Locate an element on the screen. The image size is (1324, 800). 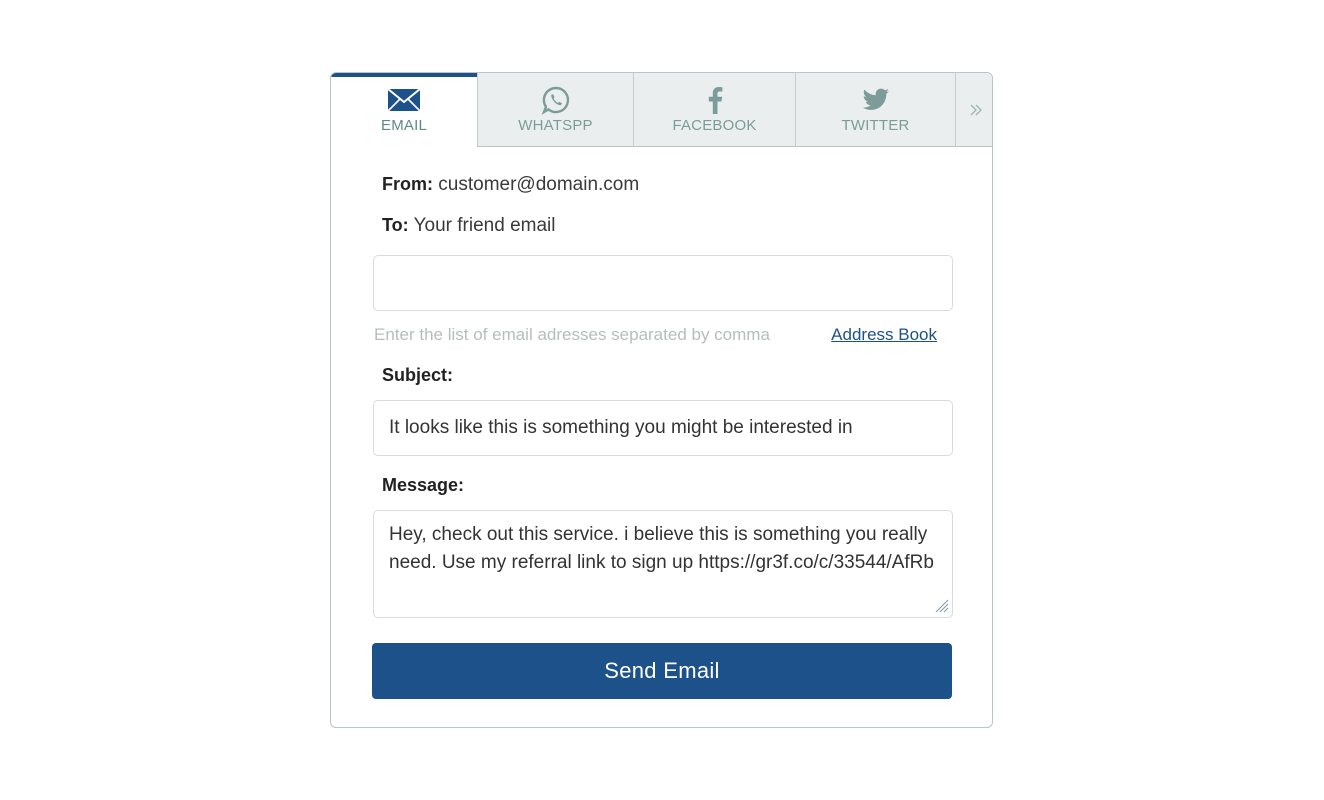
subject-label: Subject: is located at coordinates (418, 375).